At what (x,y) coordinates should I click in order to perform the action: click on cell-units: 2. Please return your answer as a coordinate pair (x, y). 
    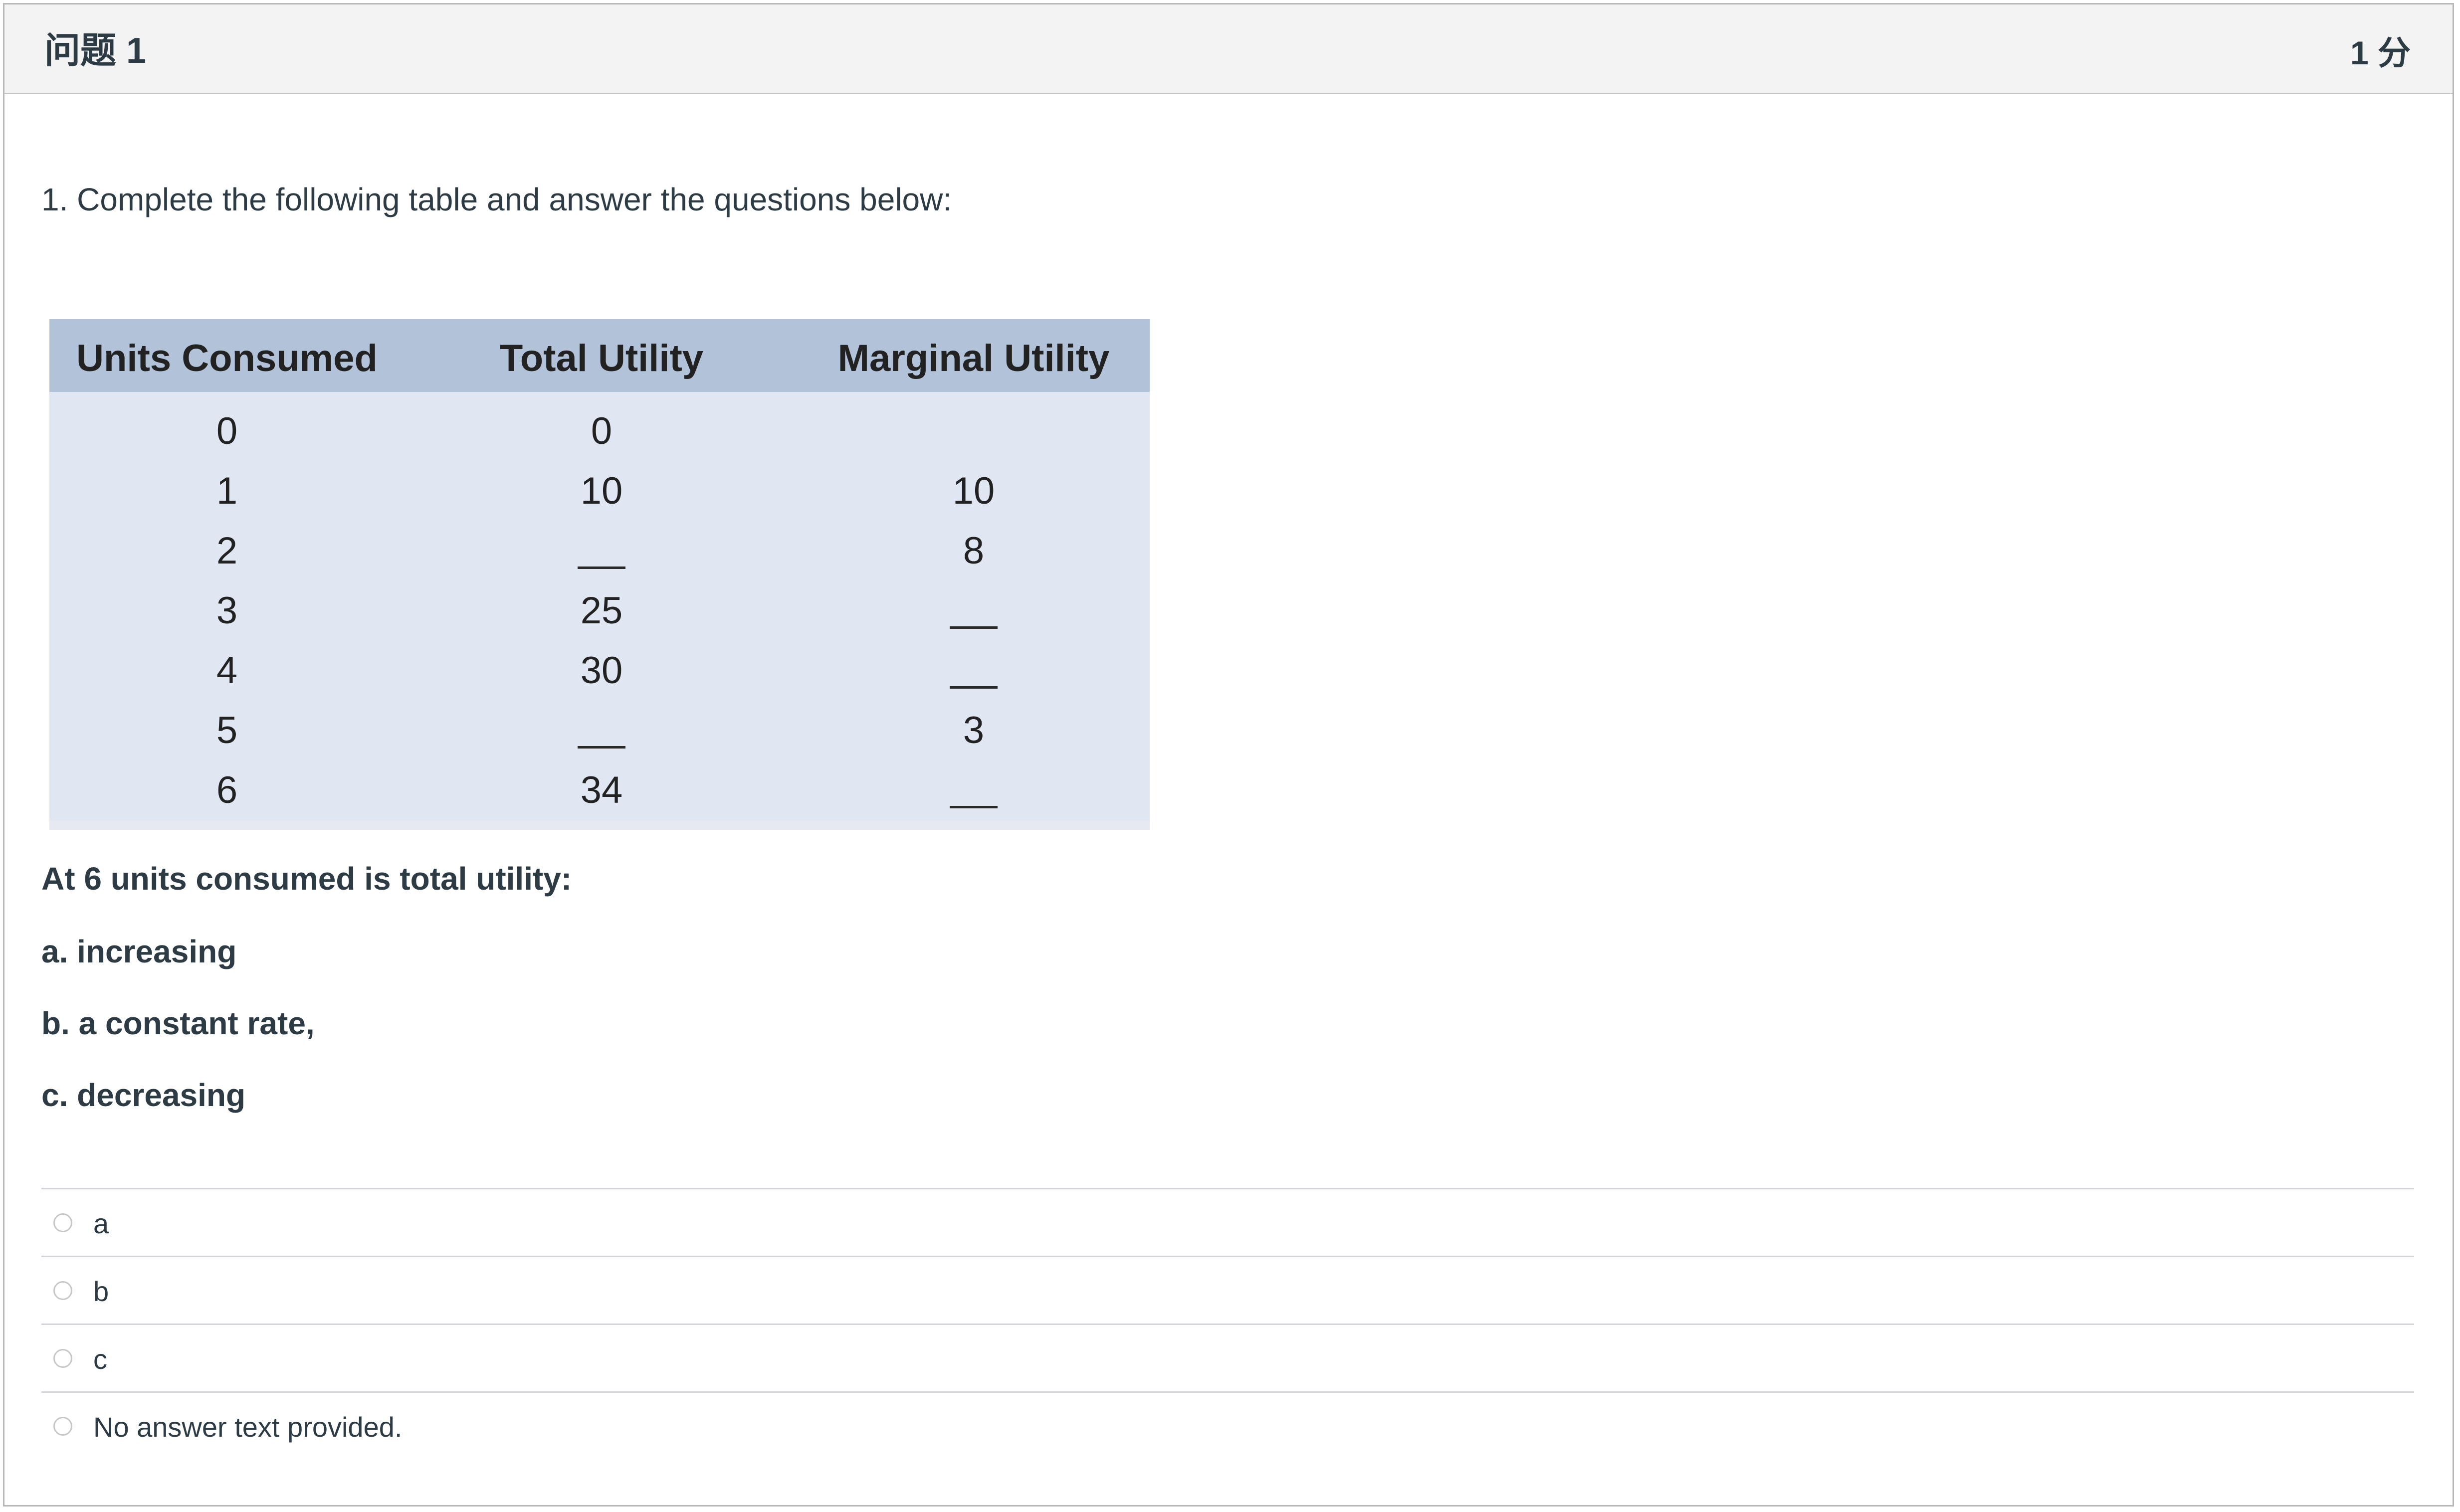
    Looking at the image, I should click on (227, 551).